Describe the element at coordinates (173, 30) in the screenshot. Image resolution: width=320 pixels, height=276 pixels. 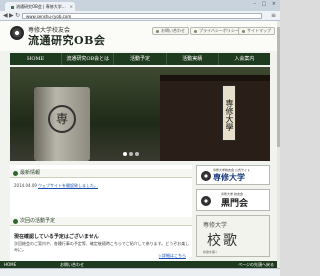
I see `contact-button-label: お問い合わせ` at that location.